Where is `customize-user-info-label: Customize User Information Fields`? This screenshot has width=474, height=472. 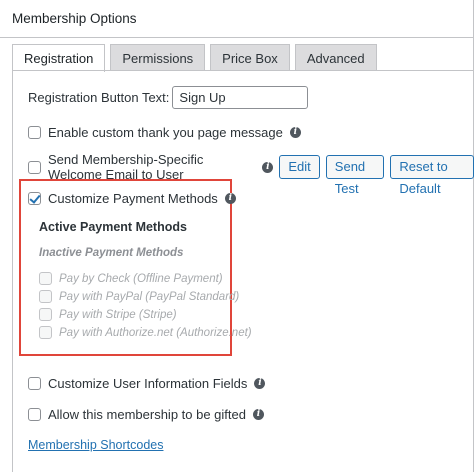 customize-user-info-label: Customize User Information Fields is located at coordinates (148, 383).